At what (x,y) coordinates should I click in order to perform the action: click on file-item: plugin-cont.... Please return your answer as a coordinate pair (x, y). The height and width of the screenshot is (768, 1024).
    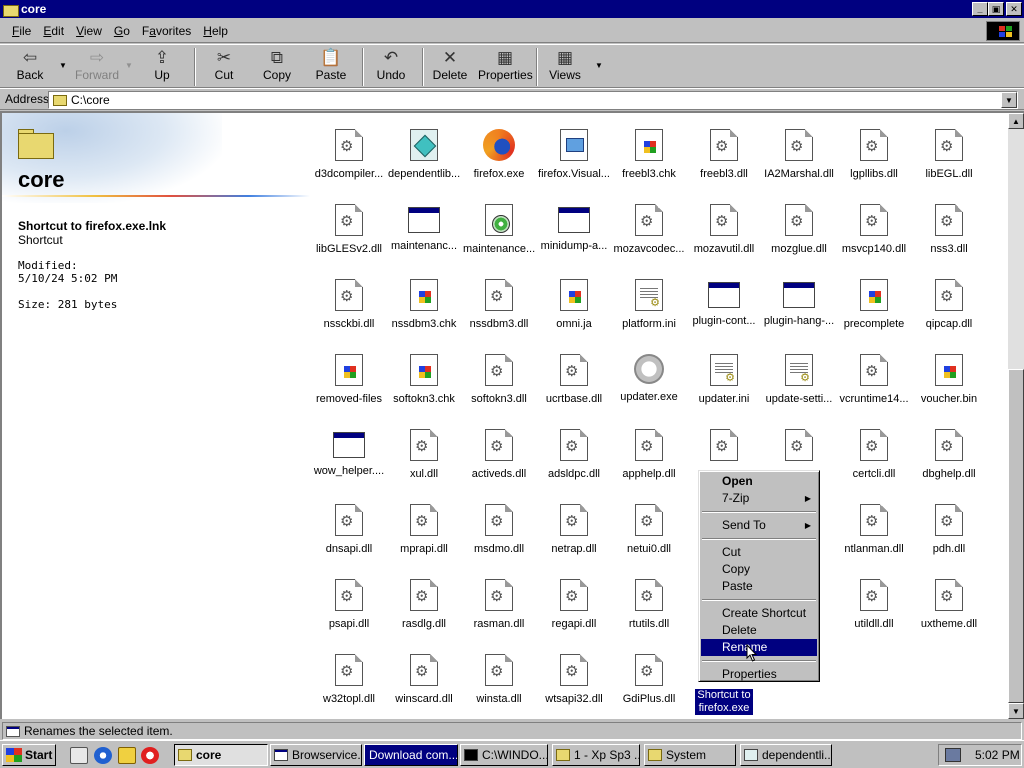
    Looking at the image, I should click on (724, 303).